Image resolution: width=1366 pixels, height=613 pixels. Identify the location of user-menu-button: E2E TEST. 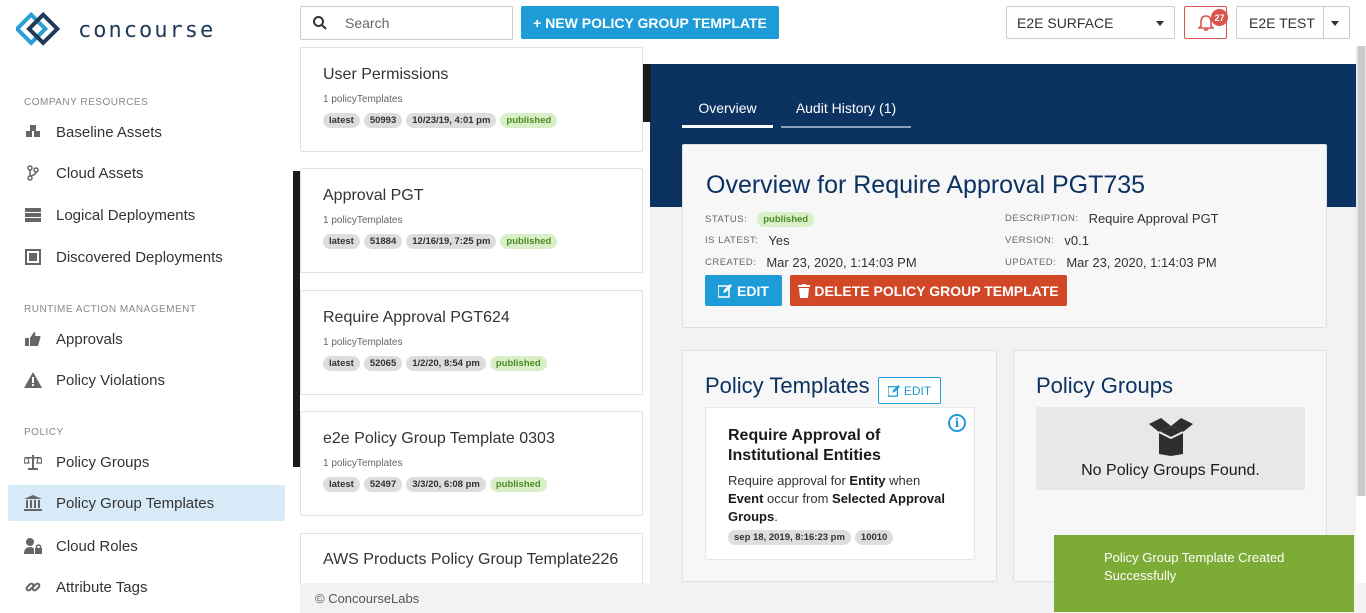
(1293, 22).